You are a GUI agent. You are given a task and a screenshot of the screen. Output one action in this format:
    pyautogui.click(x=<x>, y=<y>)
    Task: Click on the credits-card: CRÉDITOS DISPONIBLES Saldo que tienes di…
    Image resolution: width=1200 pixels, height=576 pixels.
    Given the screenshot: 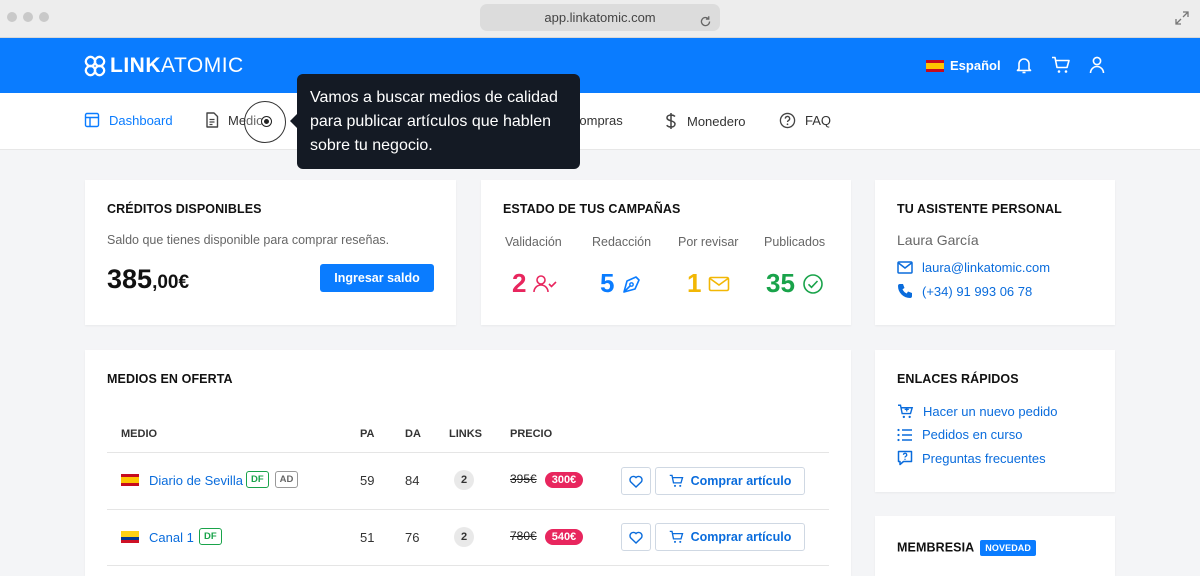 What is the action you would take?
    pyautogui.click(x=270, y=252)
    